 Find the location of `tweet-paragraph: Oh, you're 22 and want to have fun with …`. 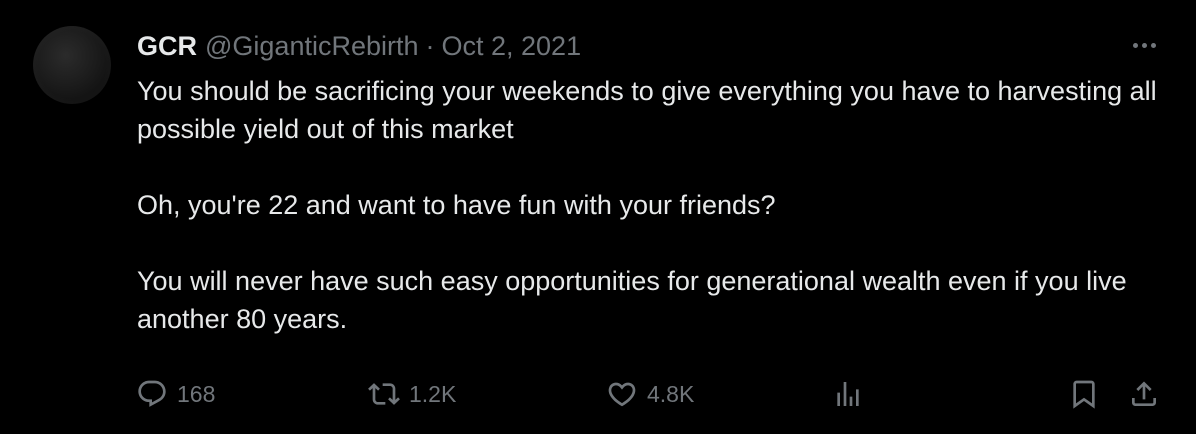

tweet-paragraph: Oh, you're 22 and want to have fun with … is located at coordinates (456, 205).